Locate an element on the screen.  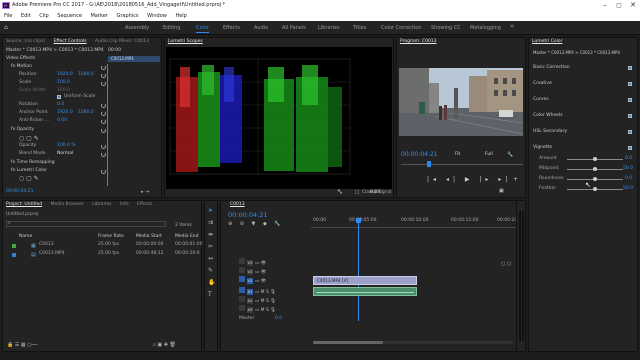
program-transport-controls: |◂ ◂| ▶ |▸ ▸| is located at coordinates (469, 179).